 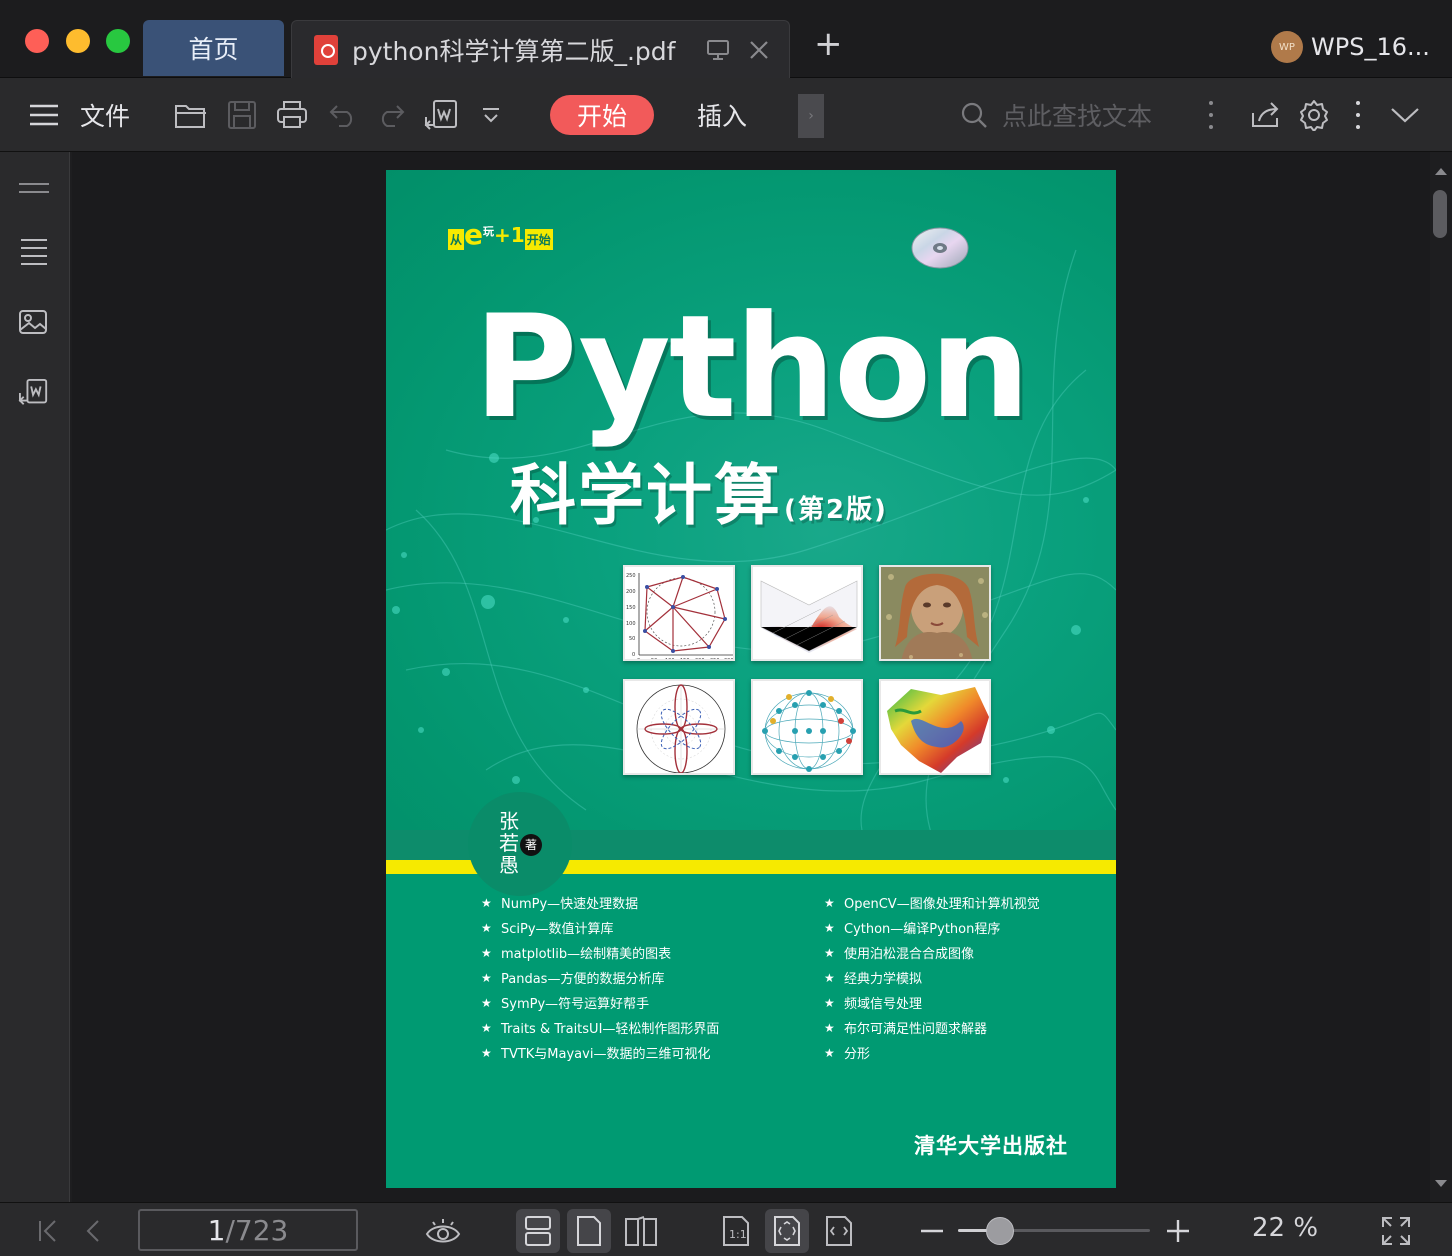 I want to click on cover-thumbnail-sphere-graph, so click(x=807, y=727).